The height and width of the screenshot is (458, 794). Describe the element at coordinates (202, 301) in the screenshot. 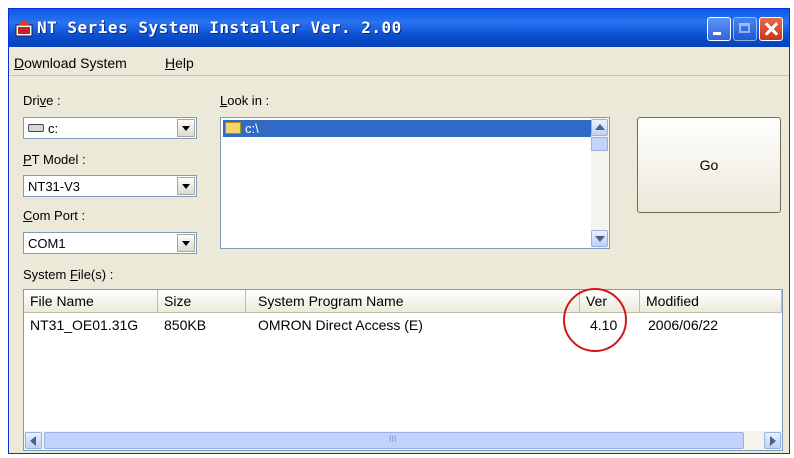

I see `column-header-size: Size` at that location.